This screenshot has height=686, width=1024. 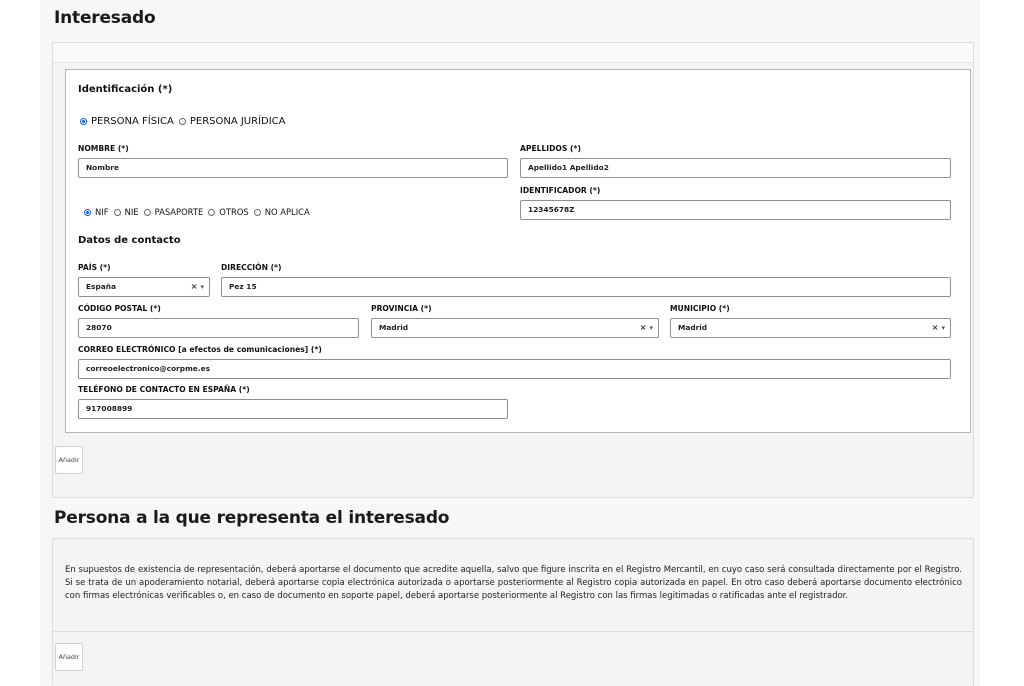 What do you see at coordinates (700, 308) in the screenshot?
I see `municipio-label: MUNICIPIO (*)` at bounding box center [700, 308].